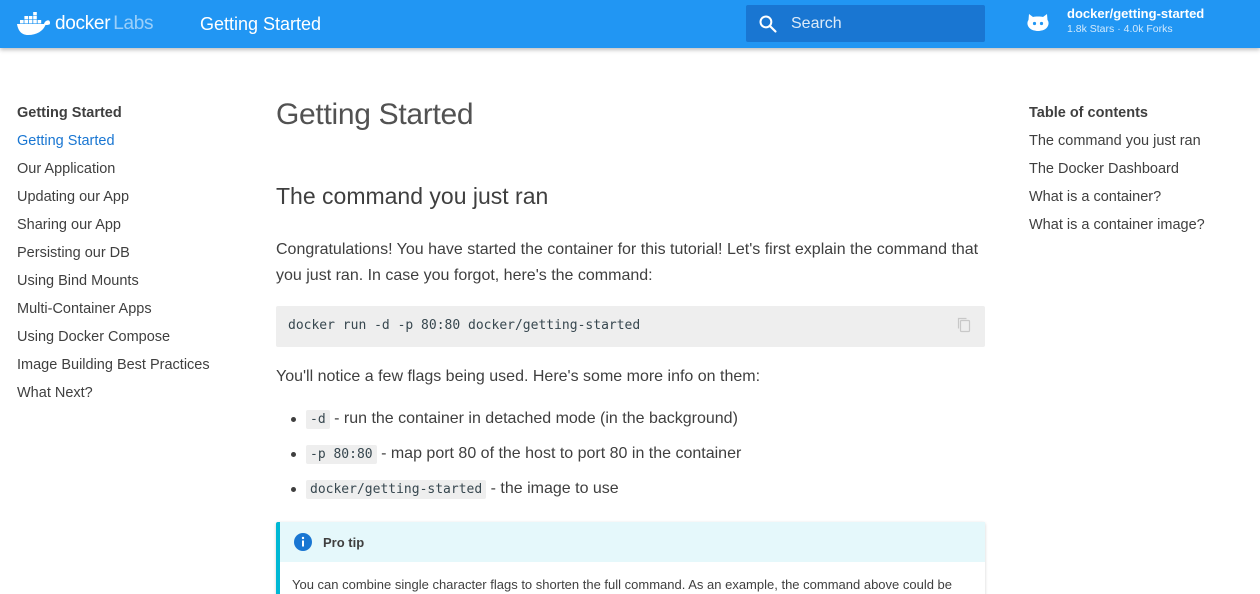  I want to click on flag-code: -p 80:80, so click(341, 454).